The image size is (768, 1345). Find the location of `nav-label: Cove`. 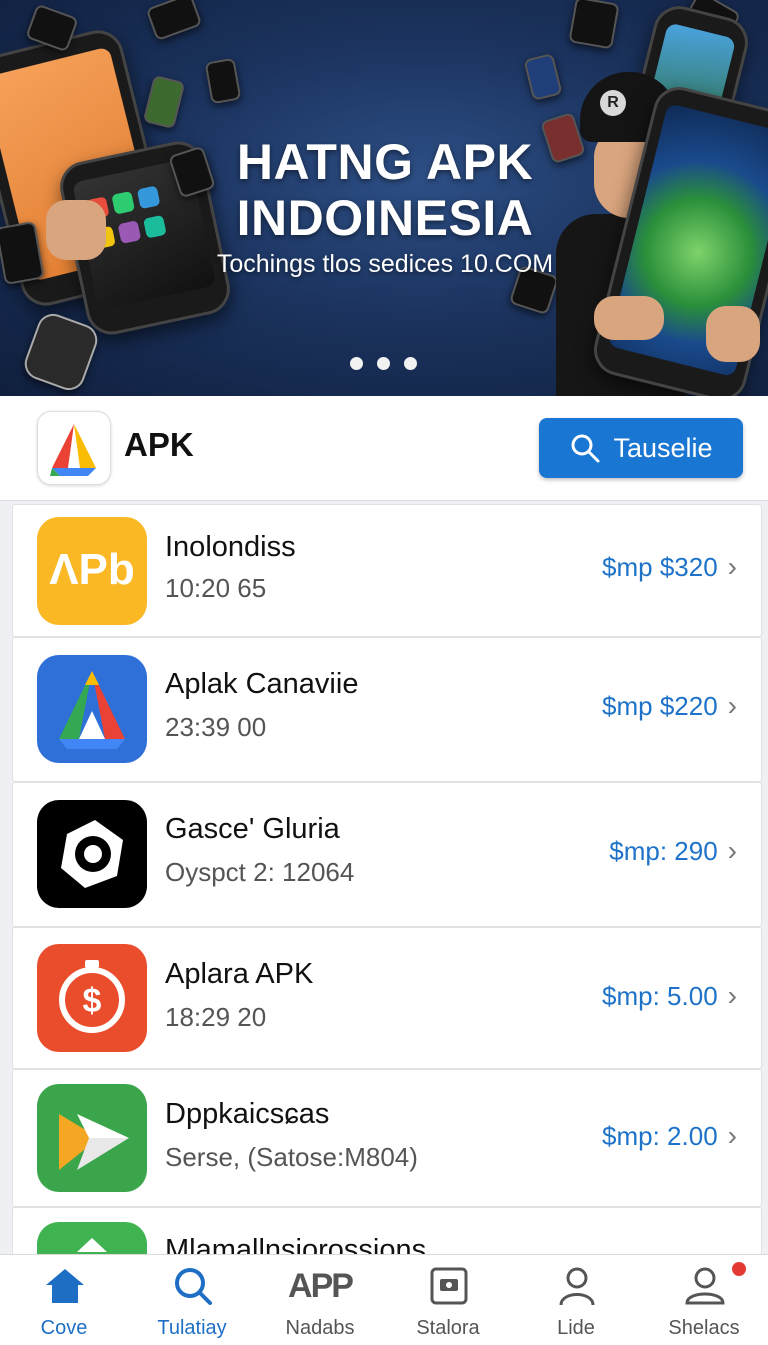

nav-label: Cove is located at coordinates (64, 1328).